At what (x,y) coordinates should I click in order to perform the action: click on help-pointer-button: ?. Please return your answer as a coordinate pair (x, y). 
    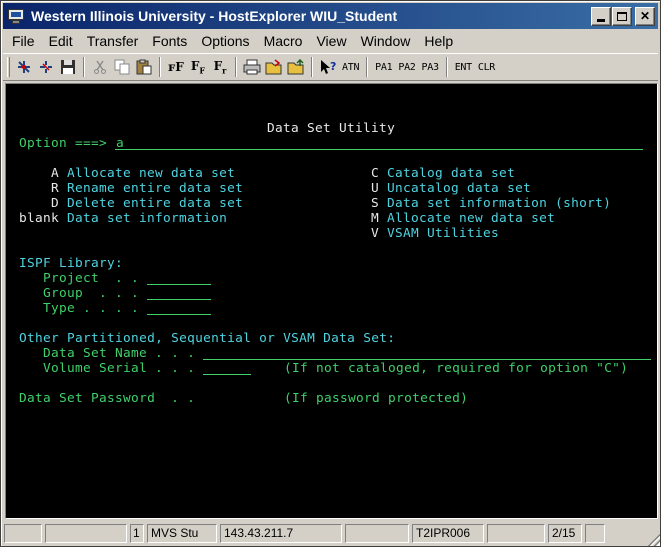
    Looking at the image, I should click on (328, 67).